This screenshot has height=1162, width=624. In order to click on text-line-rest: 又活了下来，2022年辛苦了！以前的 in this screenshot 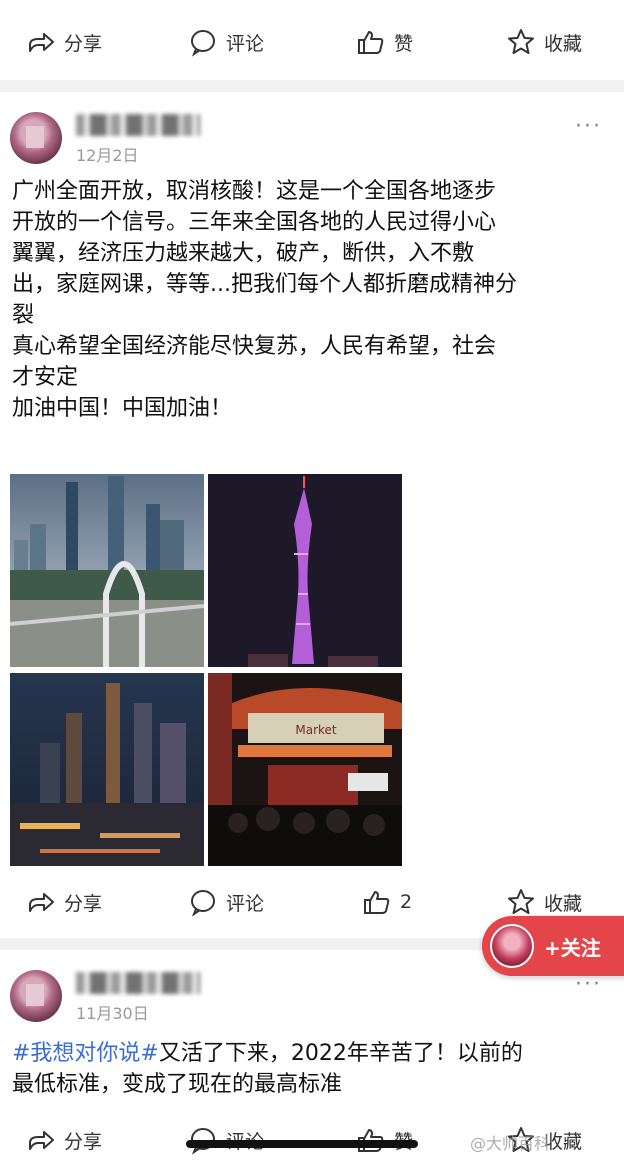, I will do `click(340, 1053)`.